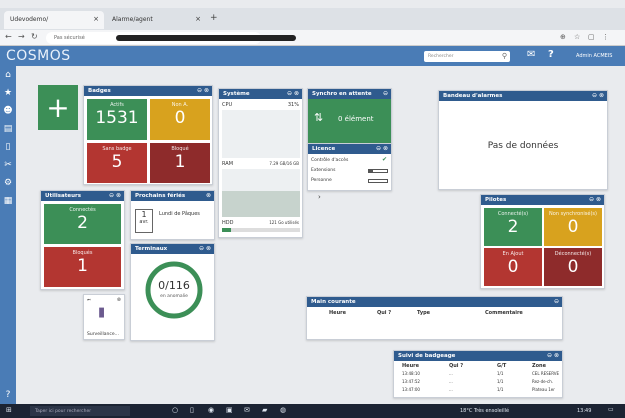 Image resolution: width=625 pixels, height=418 pixels. I want to click on badges-title: Badges, so click(99, 91).